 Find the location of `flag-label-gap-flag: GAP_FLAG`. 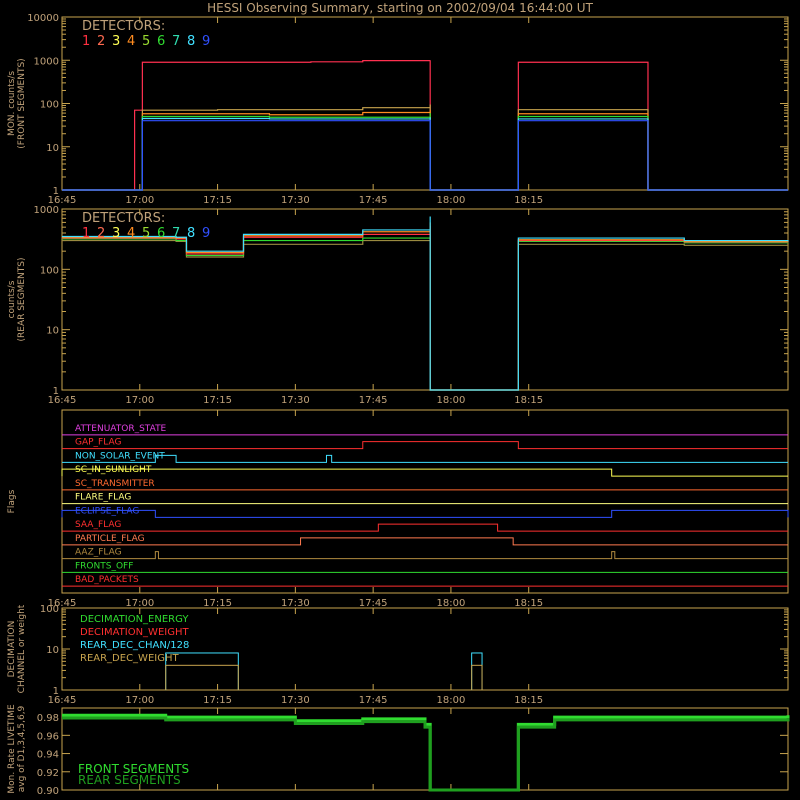

flag-label-gap-flag: GAP_FLAG is located at coordinates (98, 443).